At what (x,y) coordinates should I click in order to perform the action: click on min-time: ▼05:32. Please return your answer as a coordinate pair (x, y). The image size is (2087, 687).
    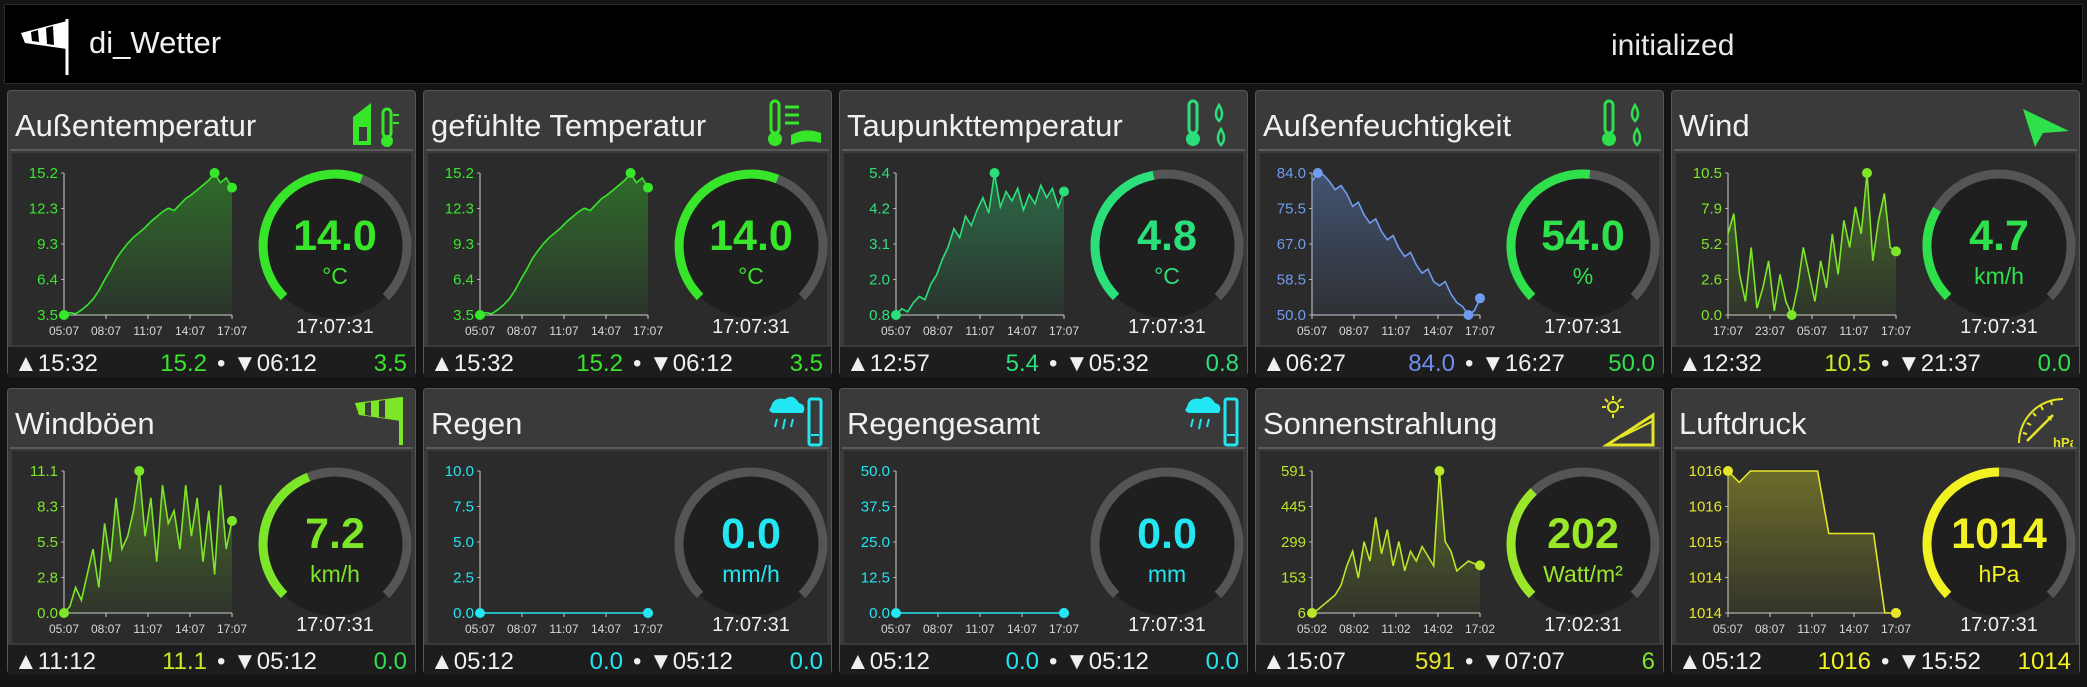
    Looking at the image, I should click on (1107, 363).